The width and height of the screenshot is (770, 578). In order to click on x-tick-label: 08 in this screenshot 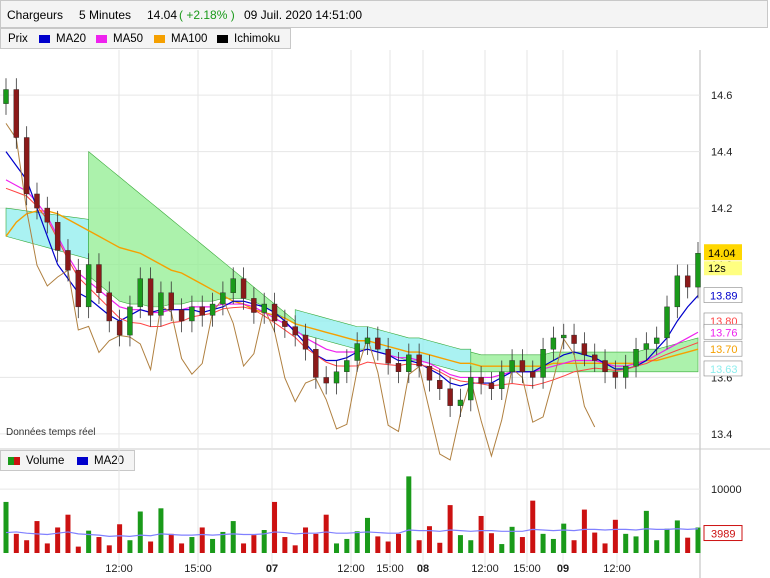, I will do `click(423, 569)`.